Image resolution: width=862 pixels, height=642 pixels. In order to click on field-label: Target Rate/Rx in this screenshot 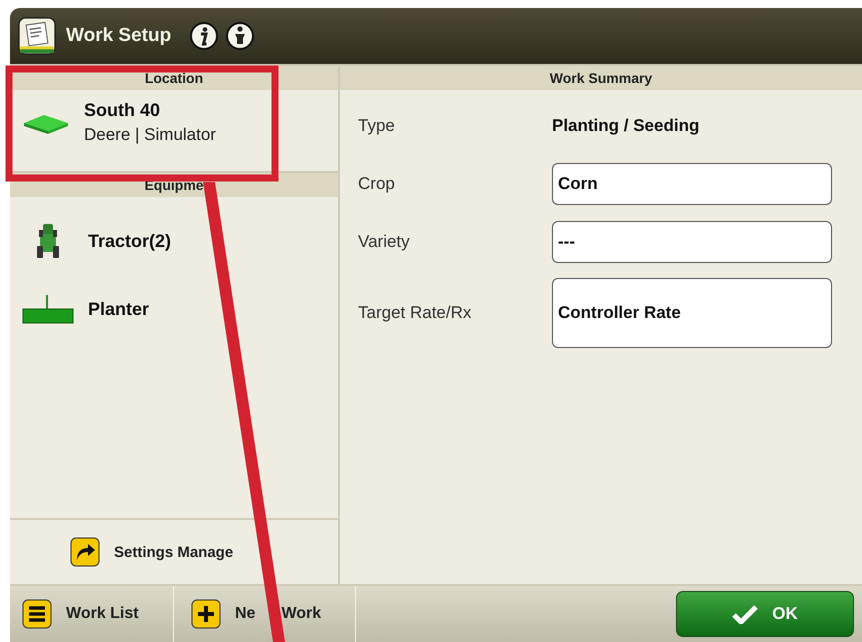, I will do `click(415, 313)`.